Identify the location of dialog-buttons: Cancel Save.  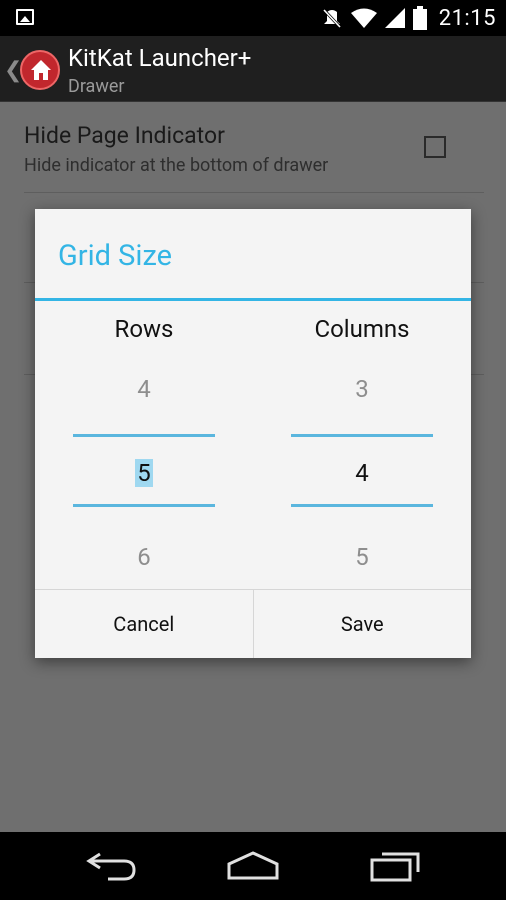
(253, 623).